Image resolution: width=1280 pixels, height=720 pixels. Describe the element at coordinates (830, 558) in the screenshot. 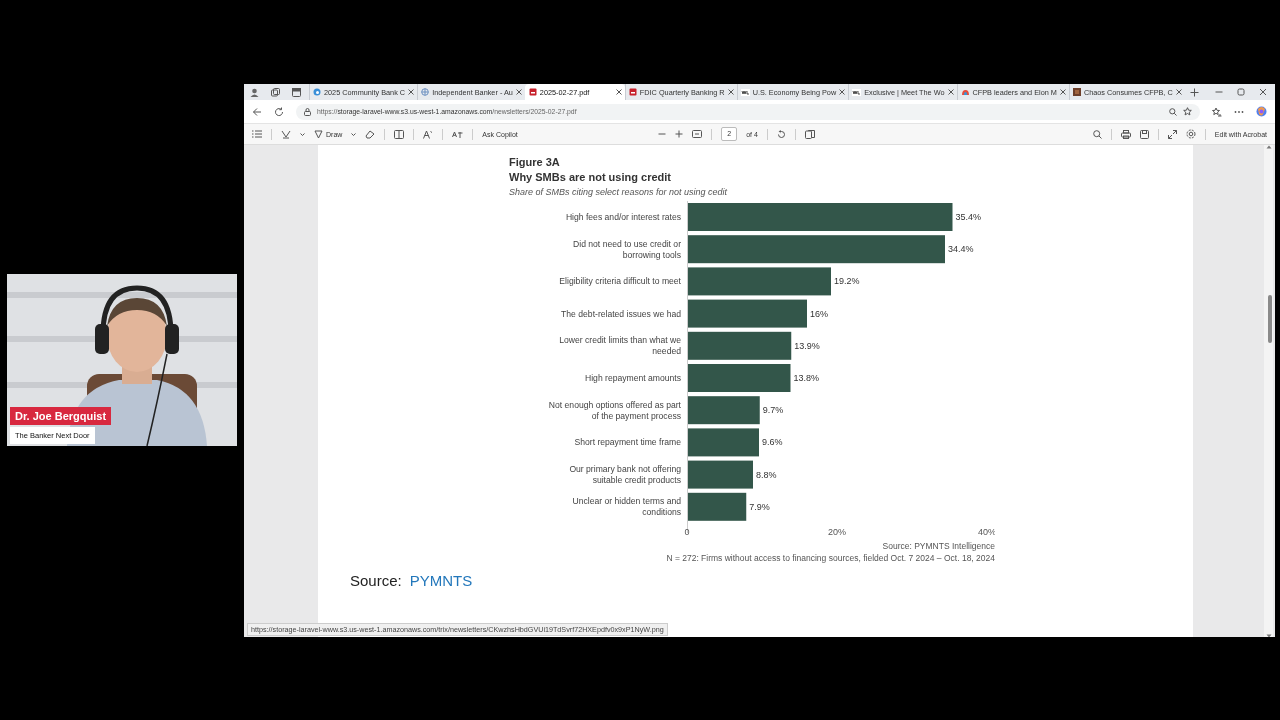

I see `sample-note: N = 272: Firms without access to financing sources, fielded Oct. 7 2024 – Oct. 18, 2024` at that location.